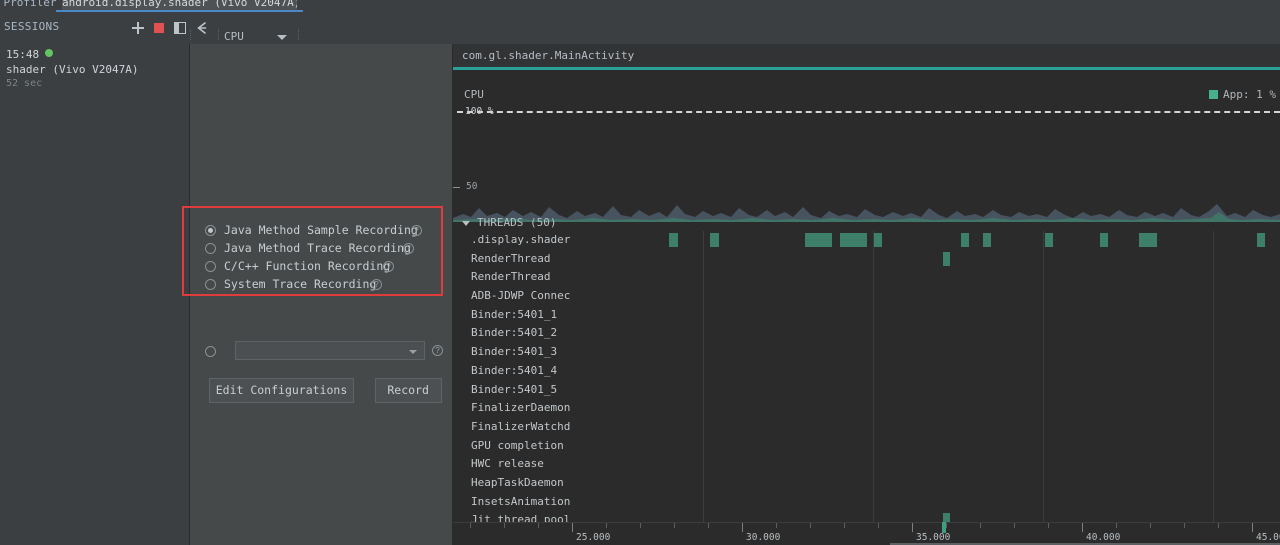 Image resolution: width=1280 pixels, height=545 pixels. Describe the element at coordinates (514, 314) in the screenshot. I see `thread-name: Binder:5401_1` at that location.